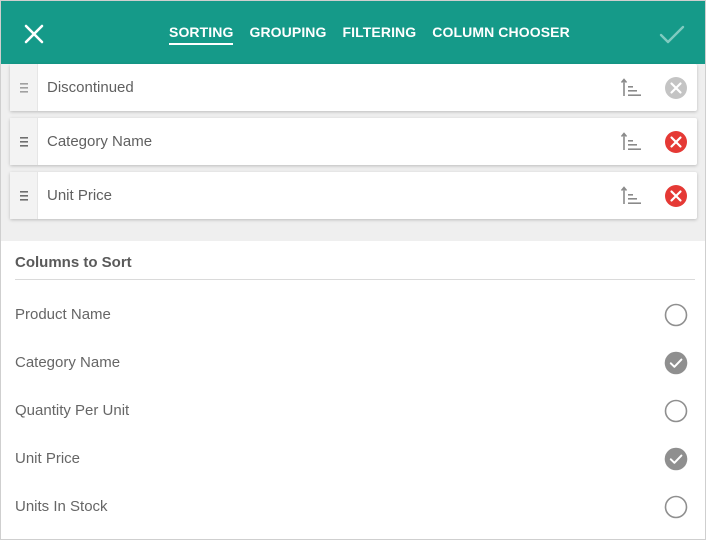 The image size is (706, 540). I want to click on column-item-label: Quantity Per Unit, so click(72, 410).